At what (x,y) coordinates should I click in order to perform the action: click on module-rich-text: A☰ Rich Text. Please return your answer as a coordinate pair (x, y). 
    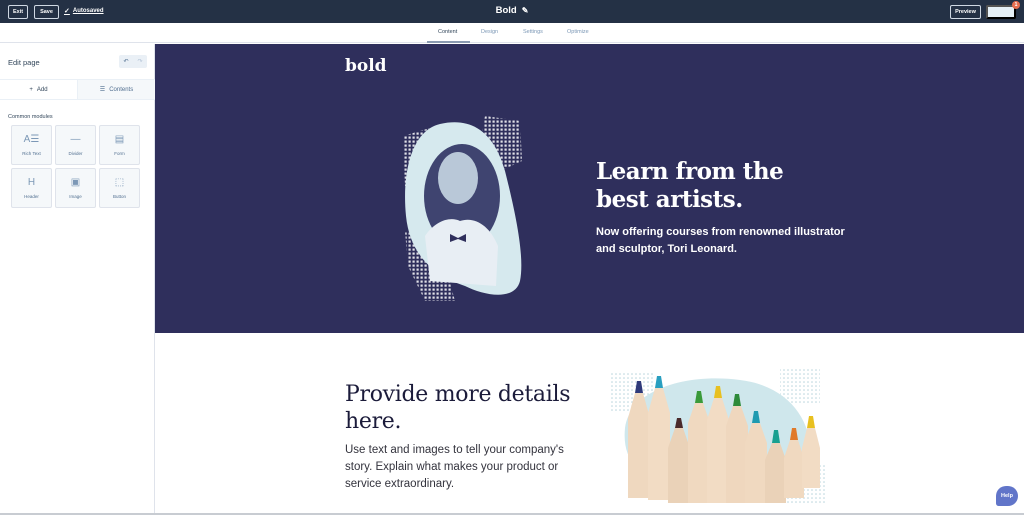
    Looking at the image, I should click on (31, 145).